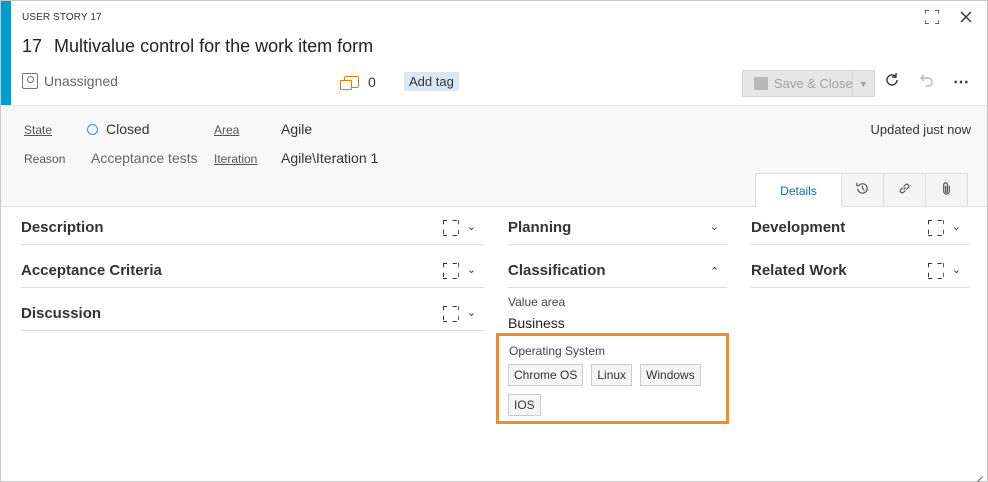 This screenshot has width=988, height=482. I want to click on related-work-section: Related Work ⌄, so click(860, 273).